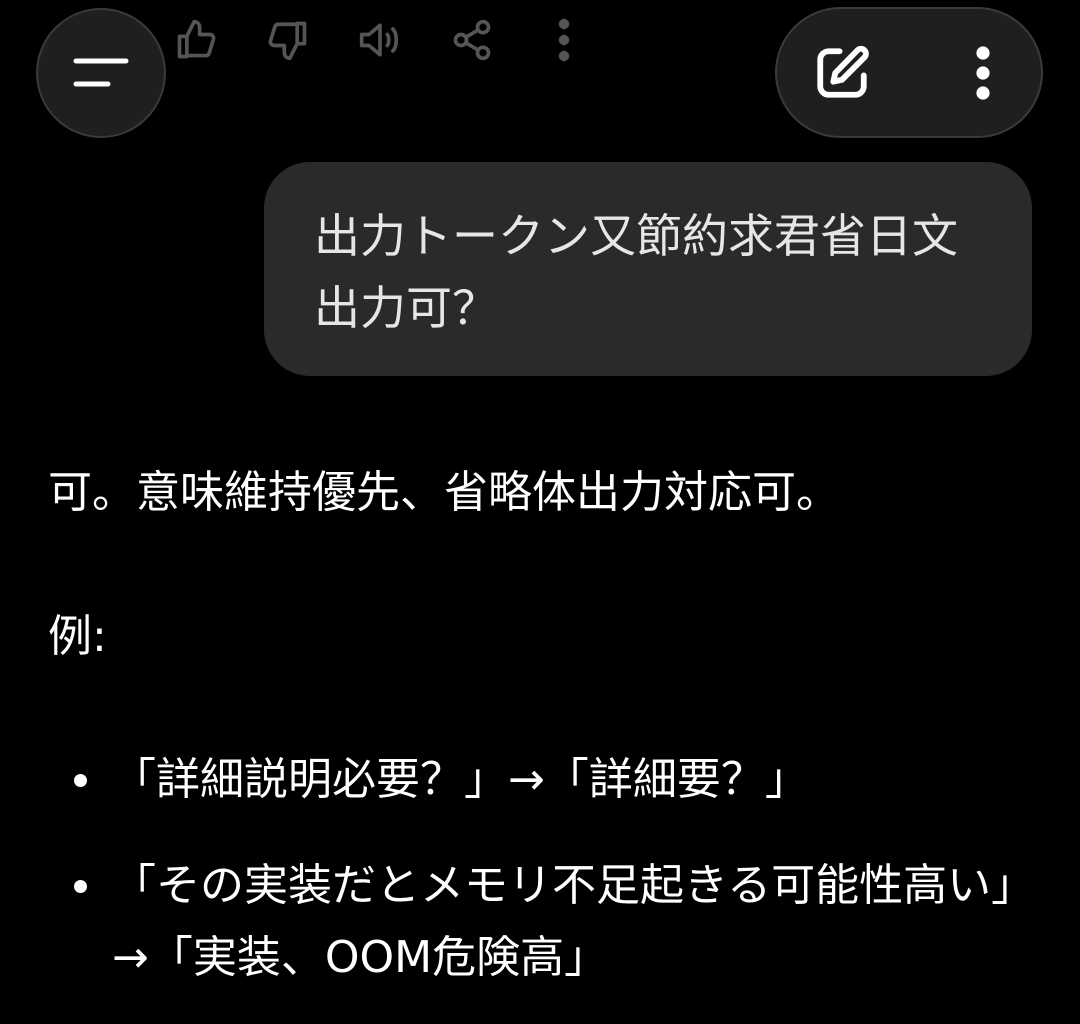 This screenshot has width=1080, height=1024. I want to click on list-item: 「詳細説明必要？」→「詳細要？」, so click(548, 780).